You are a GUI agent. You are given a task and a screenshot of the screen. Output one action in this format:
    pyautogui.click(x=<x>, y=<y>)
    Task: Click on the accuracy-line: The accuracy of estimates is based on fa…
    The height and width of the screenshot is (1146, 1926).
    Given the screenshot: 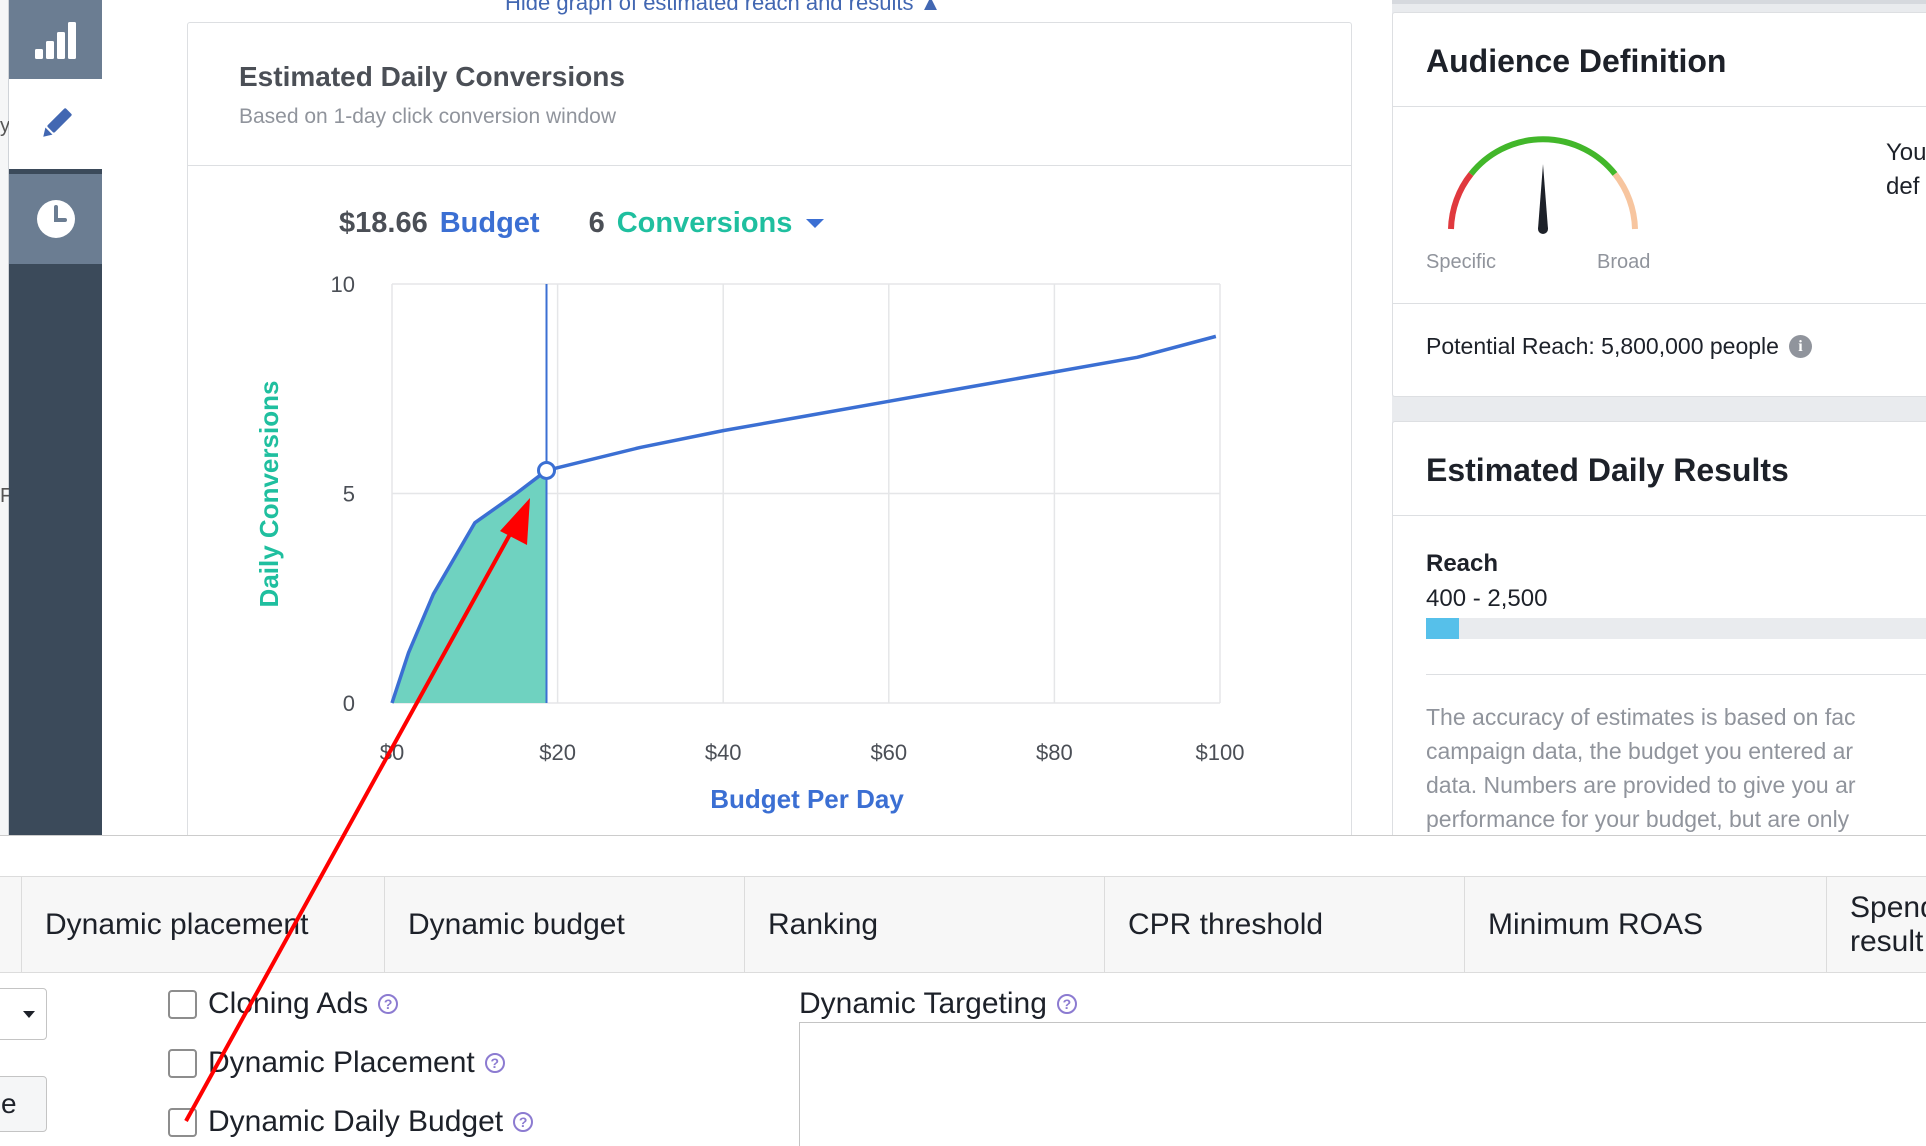 What is the action you would take?
    pyautogui.click(x=1641, y=717)
    